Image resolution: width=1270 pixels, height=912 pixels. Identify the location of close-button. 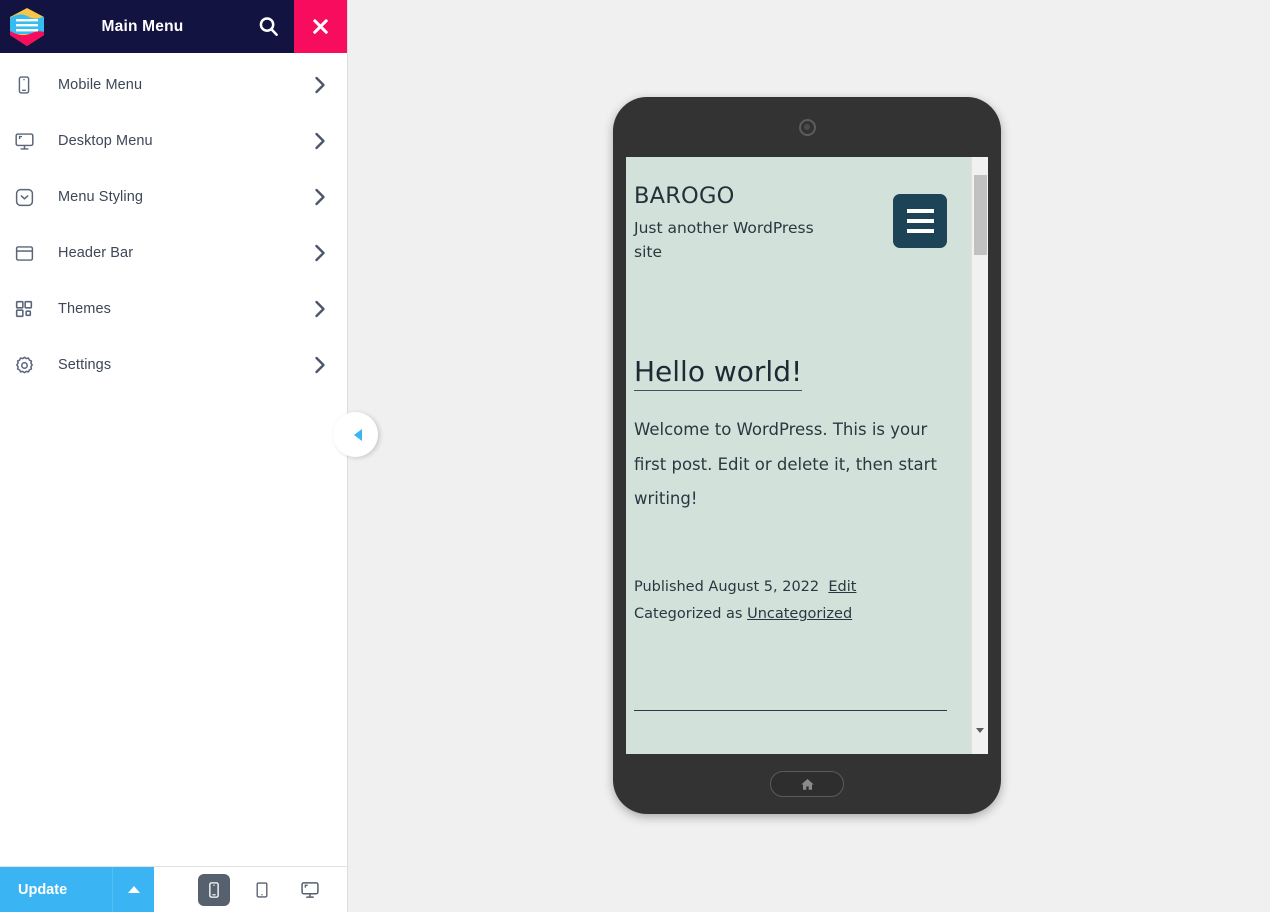
(320, 26).